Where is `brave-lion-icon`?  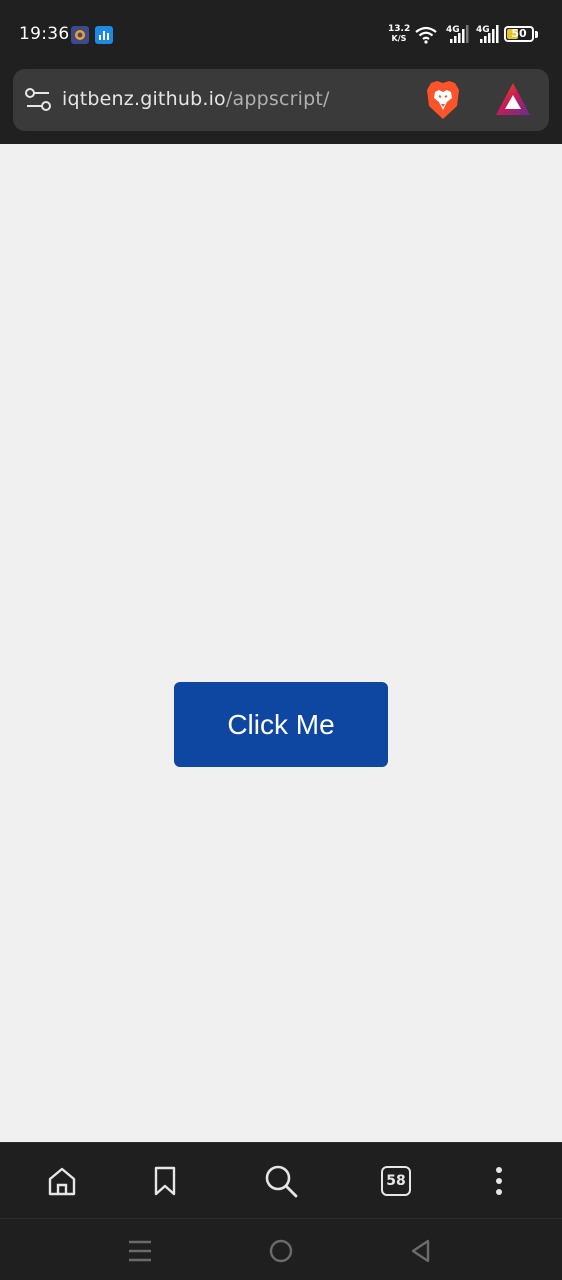
brave-lion-icon is located at coordinates (443, 102).